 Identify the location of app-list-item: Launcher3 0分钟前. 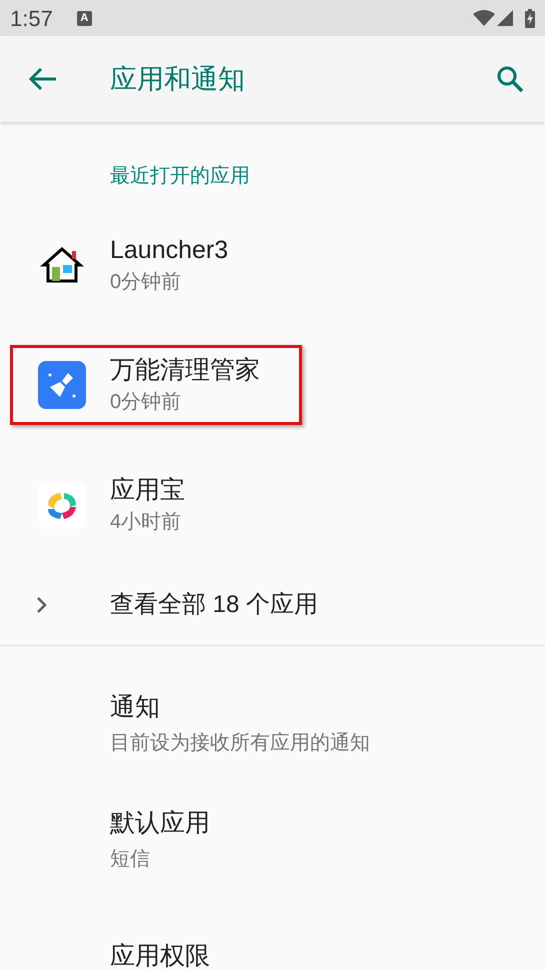
(156, 265).